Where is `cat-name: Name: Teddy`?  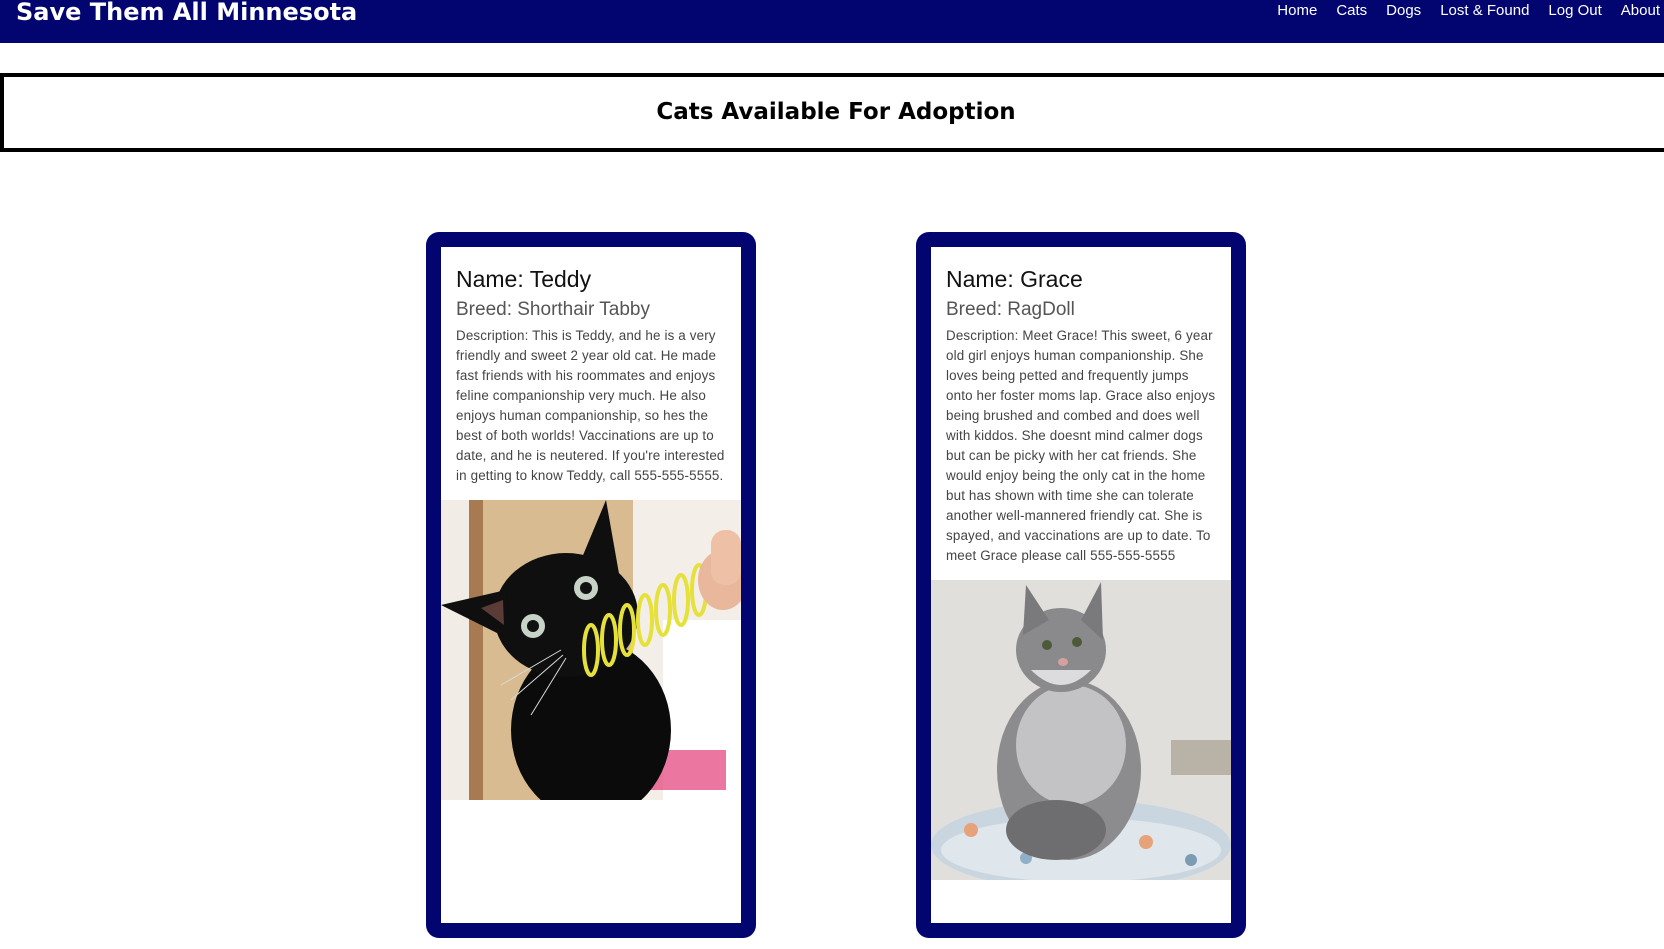
cat-name: Name: Teddy is located at coordinates (524, 279).